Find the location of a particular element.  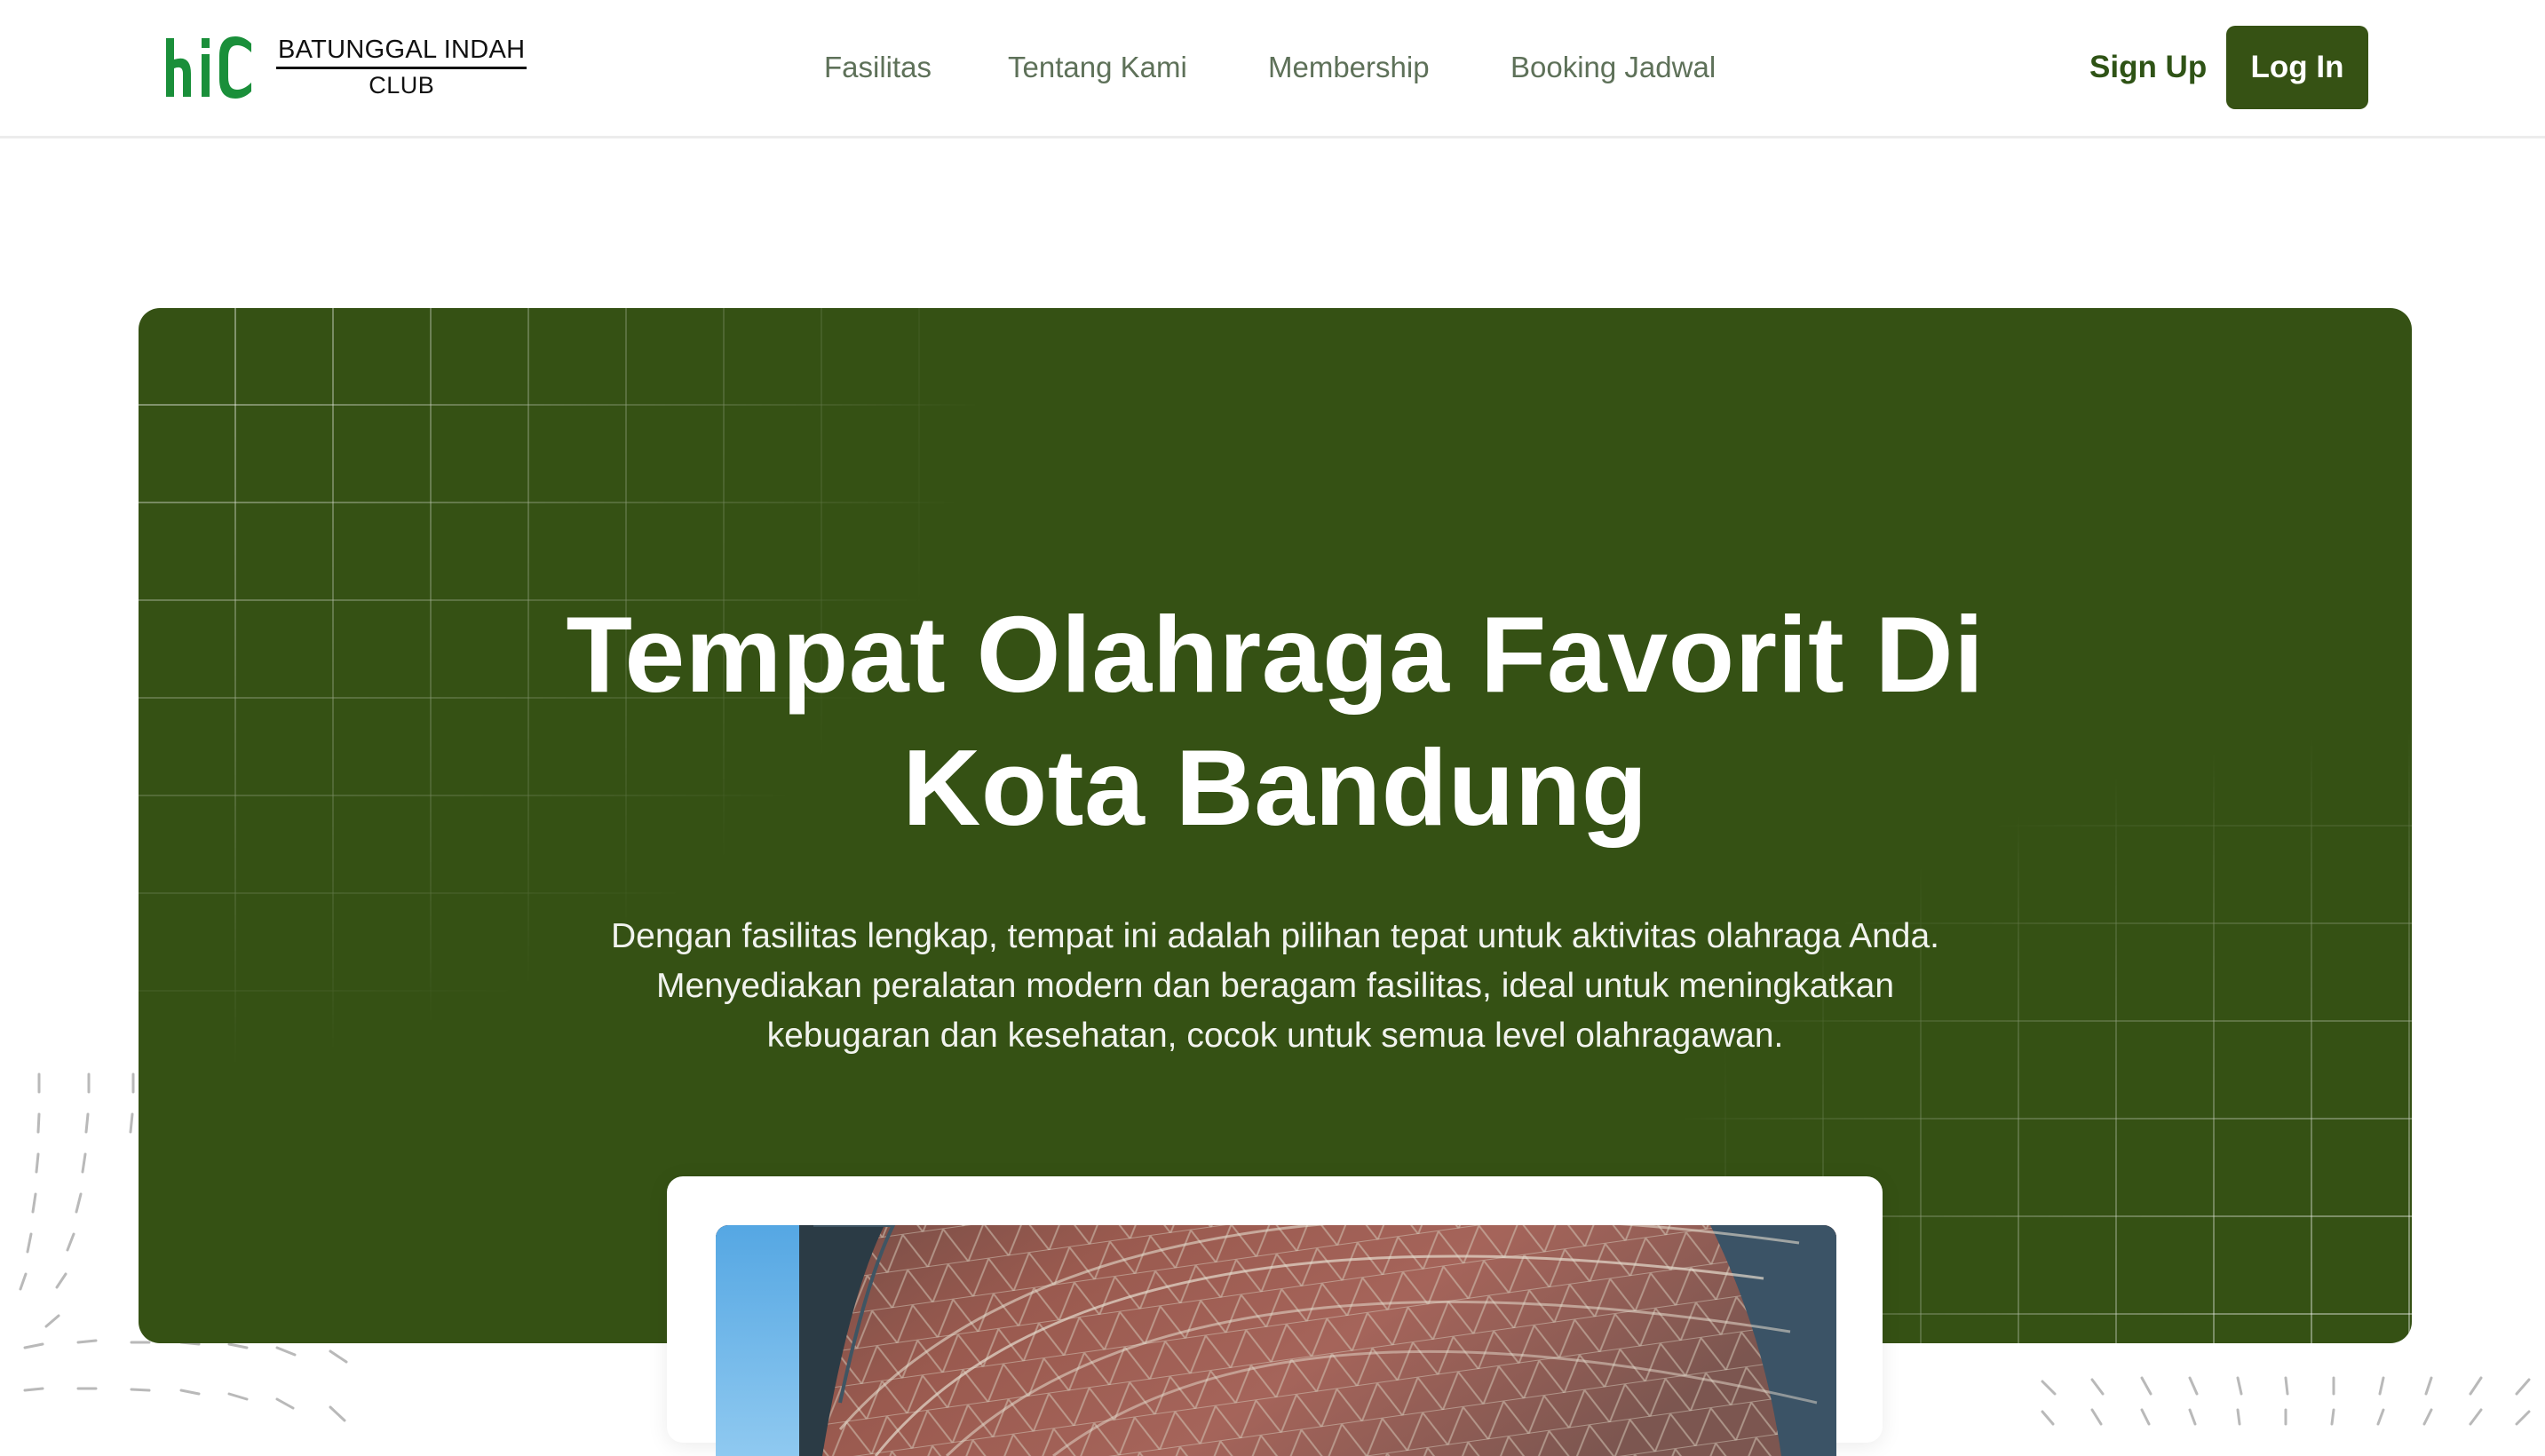

decorative-dash-pattern-right is located at coordinates (2286, 1401).